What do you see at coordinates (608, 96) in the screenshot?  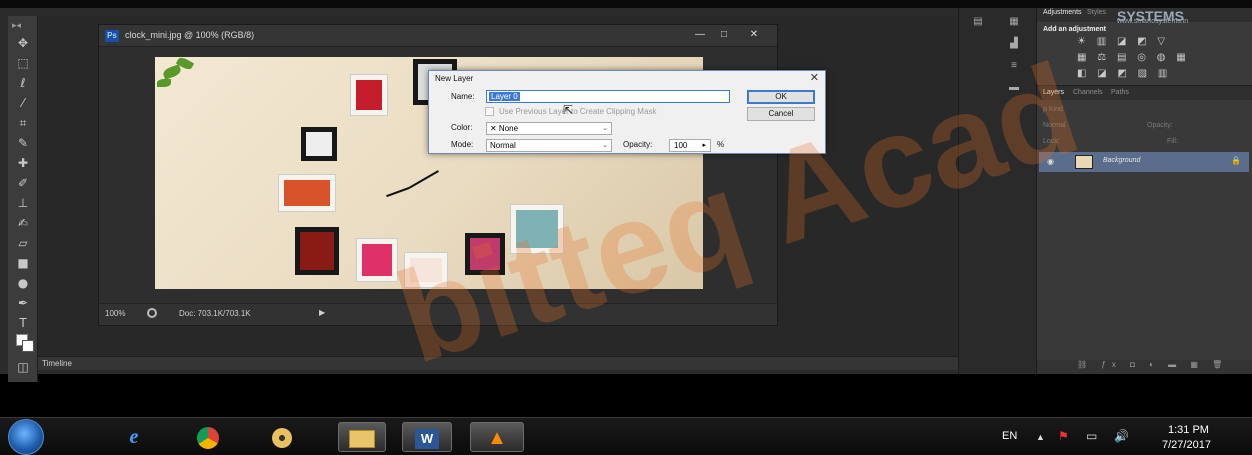 I see `layer-name-input: Layer 0` at bounding box center [608, 96].